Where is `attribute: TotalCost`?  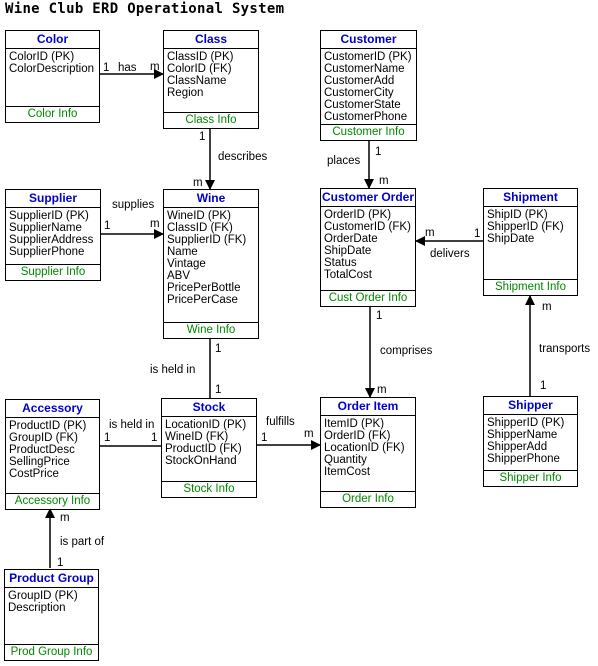
attribute: TotalCost is located at coordinates (348, 275).